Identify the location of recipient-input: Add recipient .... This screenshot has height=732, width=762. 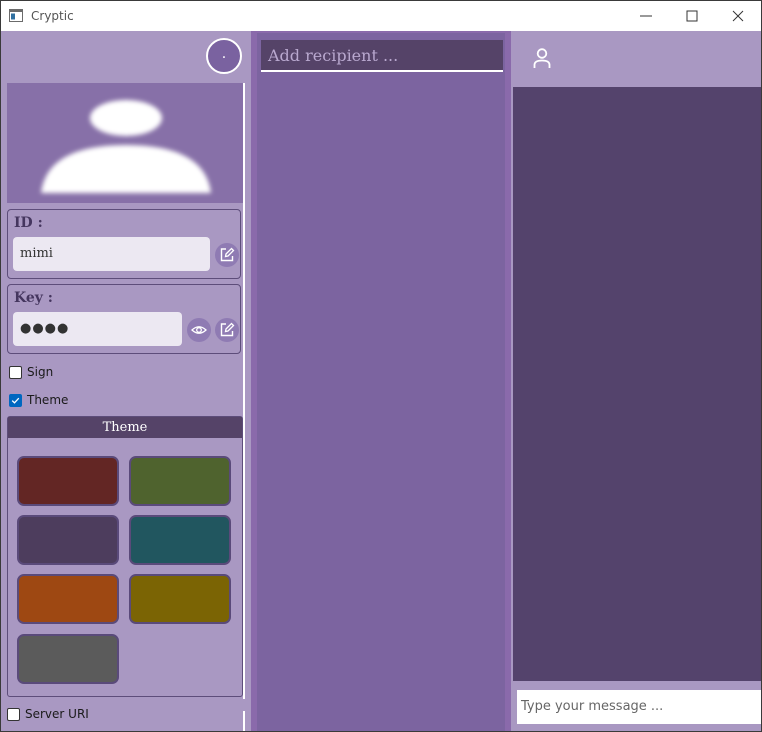
(382, 56).